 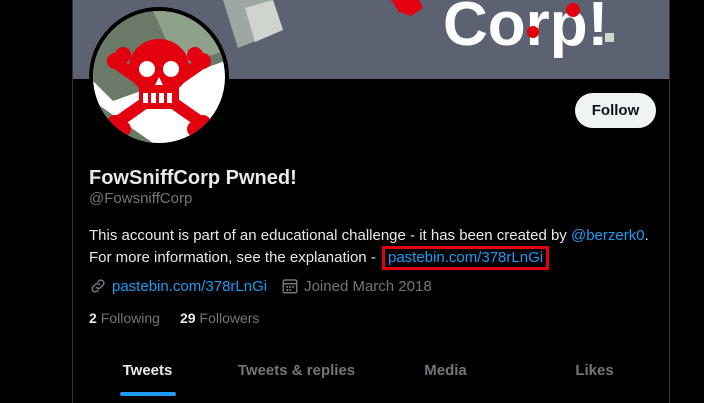 I want to click on skull-icon, so click(x=159, y=77).